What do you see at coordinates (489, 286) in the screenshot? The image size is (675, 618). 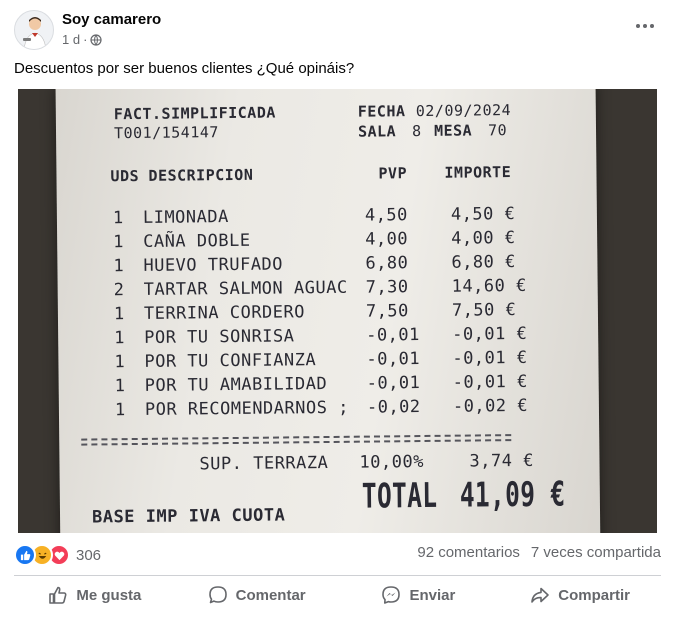 I see `receipt-item-importe: 14,60 €` at bounding box center [489, 286].